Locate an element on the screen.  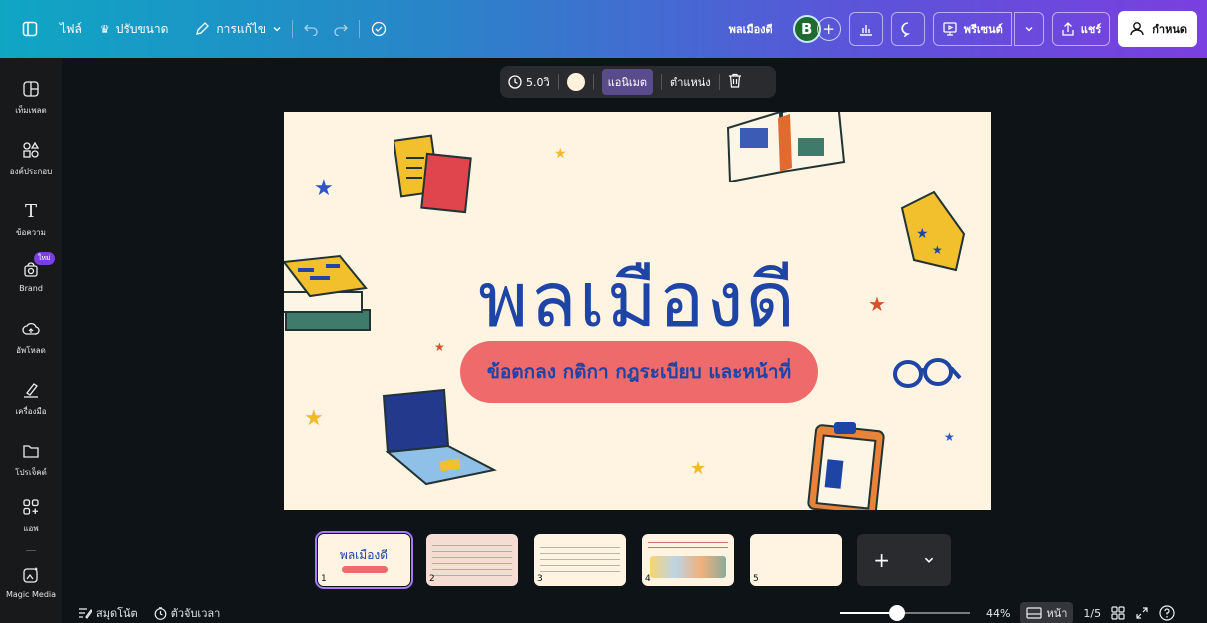
sidebar-item-elements: องค์ประกอบ is located at coordinates (31, 158).